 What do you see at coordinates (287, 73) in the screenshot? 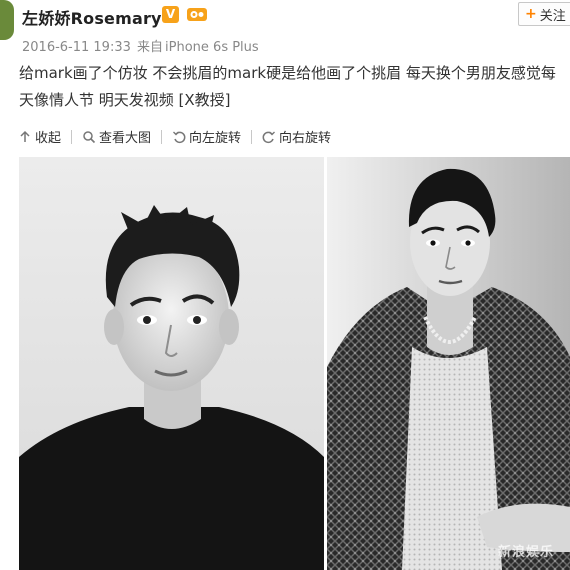
I see `post-text-line: 给mark画了个仿妆 不会挑眉的mark硬是给他画了个挑眉 每天换个男朋友感觉每` at bounding box center [287, 73].